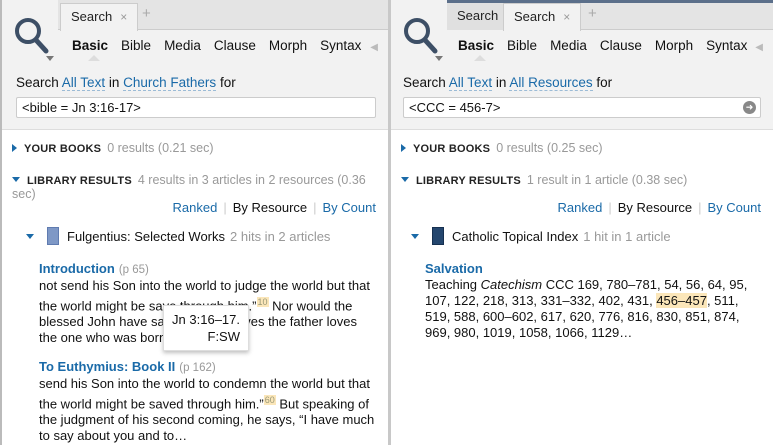  What do you see at coordinates (53, 236) in the screenshot?
I see `book-icon` at bounding box center [53, 236].